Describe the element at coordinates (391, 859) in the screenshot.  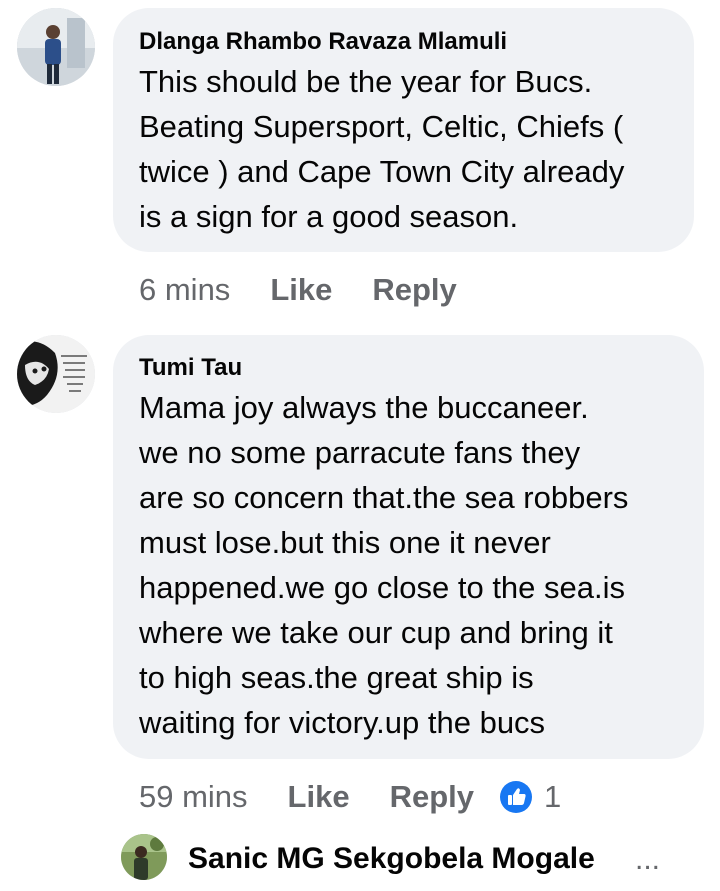
I see `comment-author: Sanic MG Sekgobela Mogale` at that location.